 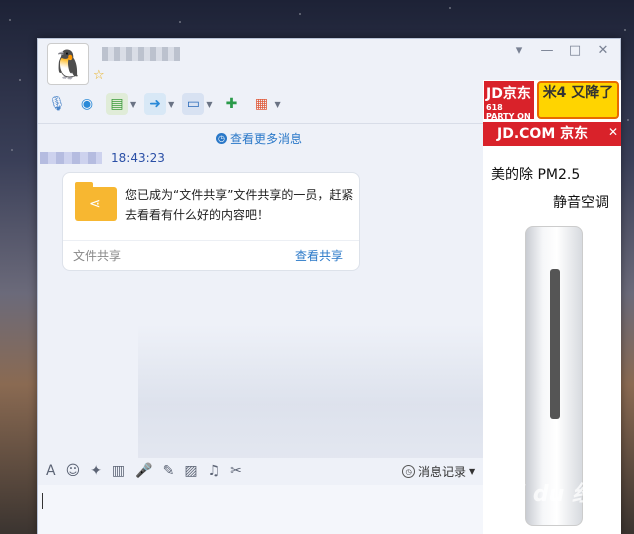 I want to click on apps-grid-icon: ▦, so click(x=261, y=104).